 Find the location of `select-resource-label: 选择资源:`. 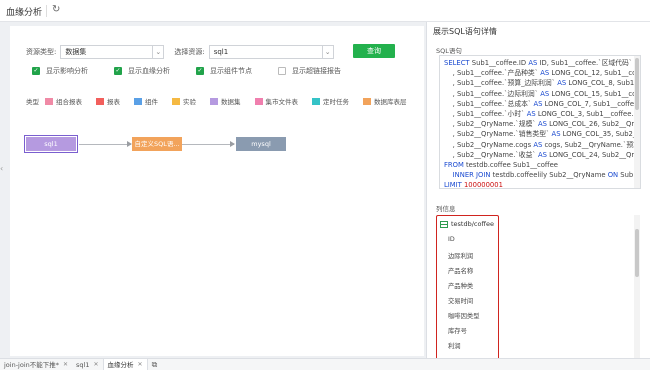

select-resource-label: 选择资源: is located at coordinates (189, 52).